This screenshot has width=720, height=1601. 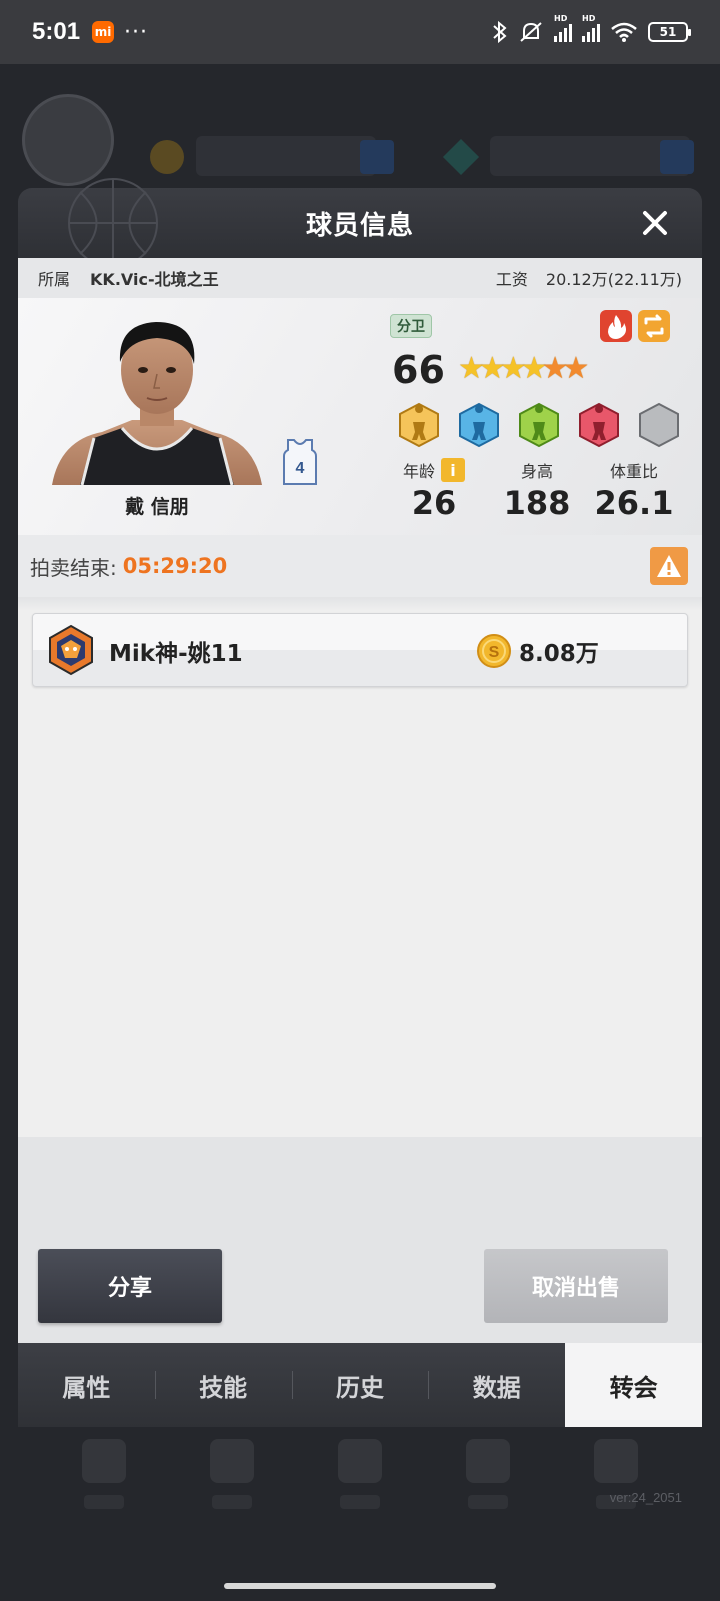 I want to click on height-value: 188, so click(x=537, y=503).